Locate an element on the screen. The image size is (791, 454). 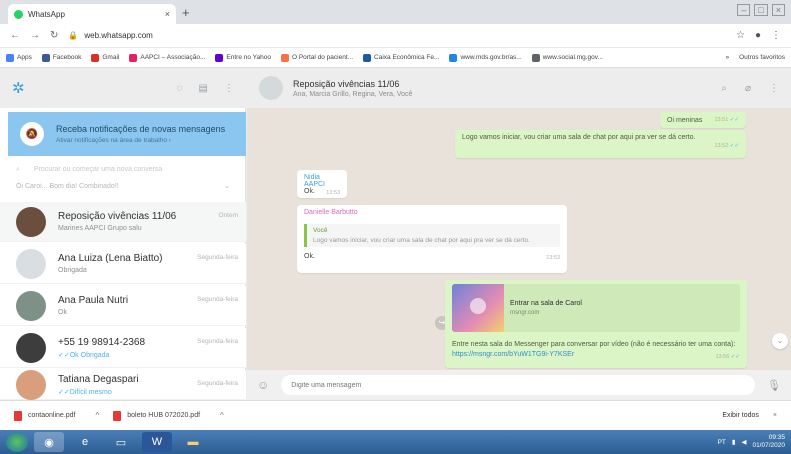
show-all-downloads-button: Exibir todos is located at coordinates (740, 415).